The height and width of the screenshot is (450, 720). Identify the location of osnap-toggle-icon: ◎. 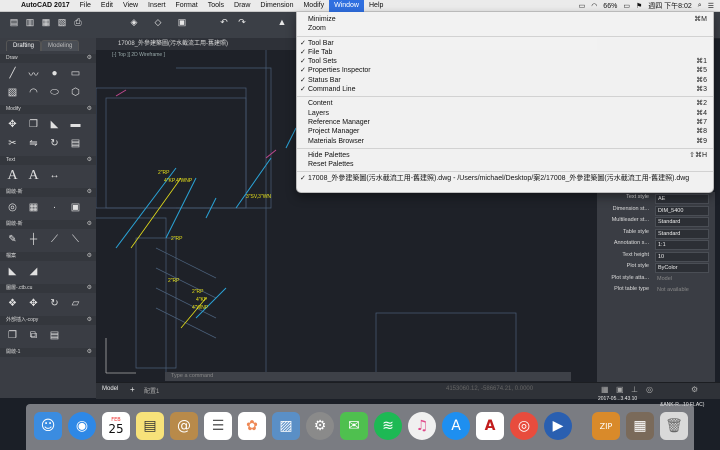
(649, 389).